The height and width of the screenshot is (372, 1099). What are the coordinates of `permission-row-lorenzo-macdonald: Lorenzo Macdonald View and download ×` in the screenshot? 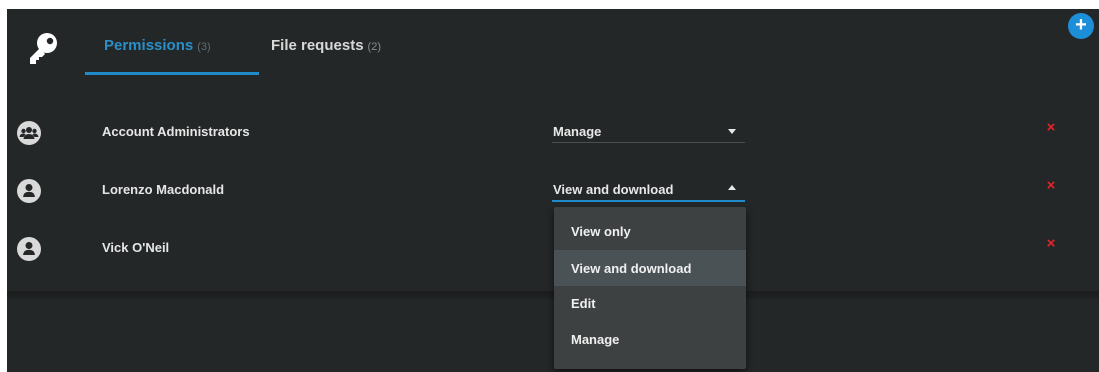 It's located at (553, 194).